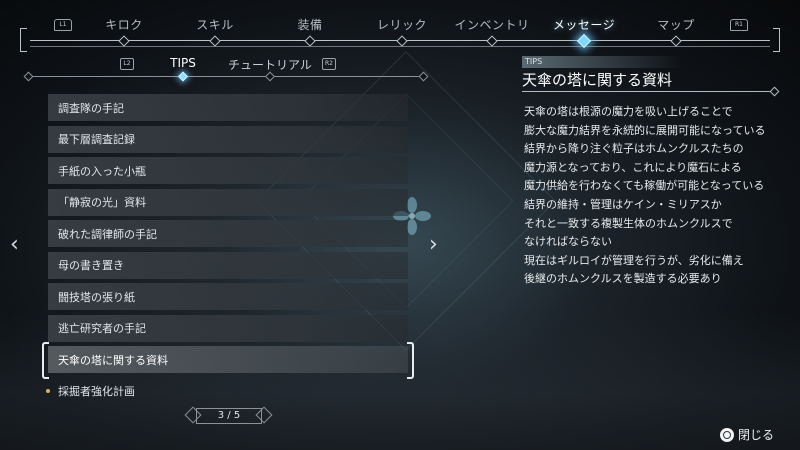  What do you see at coordinates (228, 233) in the screenshot?
I see `list-item: 破れた調律師の手記` at bounding box center [228, 233].